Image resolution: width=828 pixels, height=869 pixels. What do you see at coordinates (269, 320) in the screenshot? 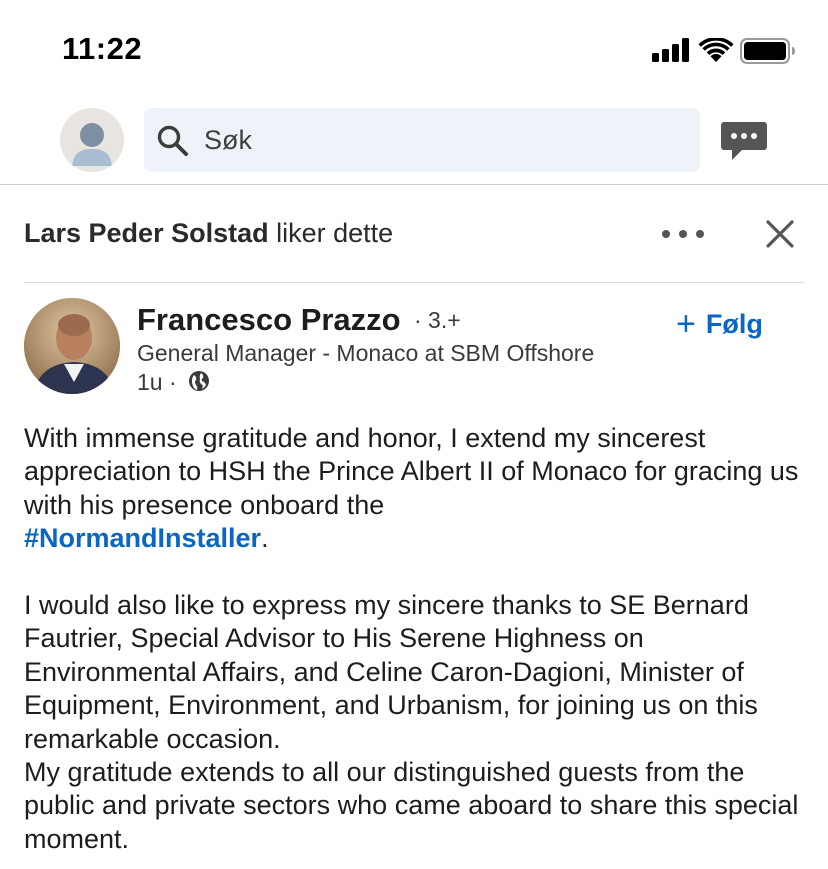
I see `author-name: Francesco Prazzo` at bounding box center [269, 320].